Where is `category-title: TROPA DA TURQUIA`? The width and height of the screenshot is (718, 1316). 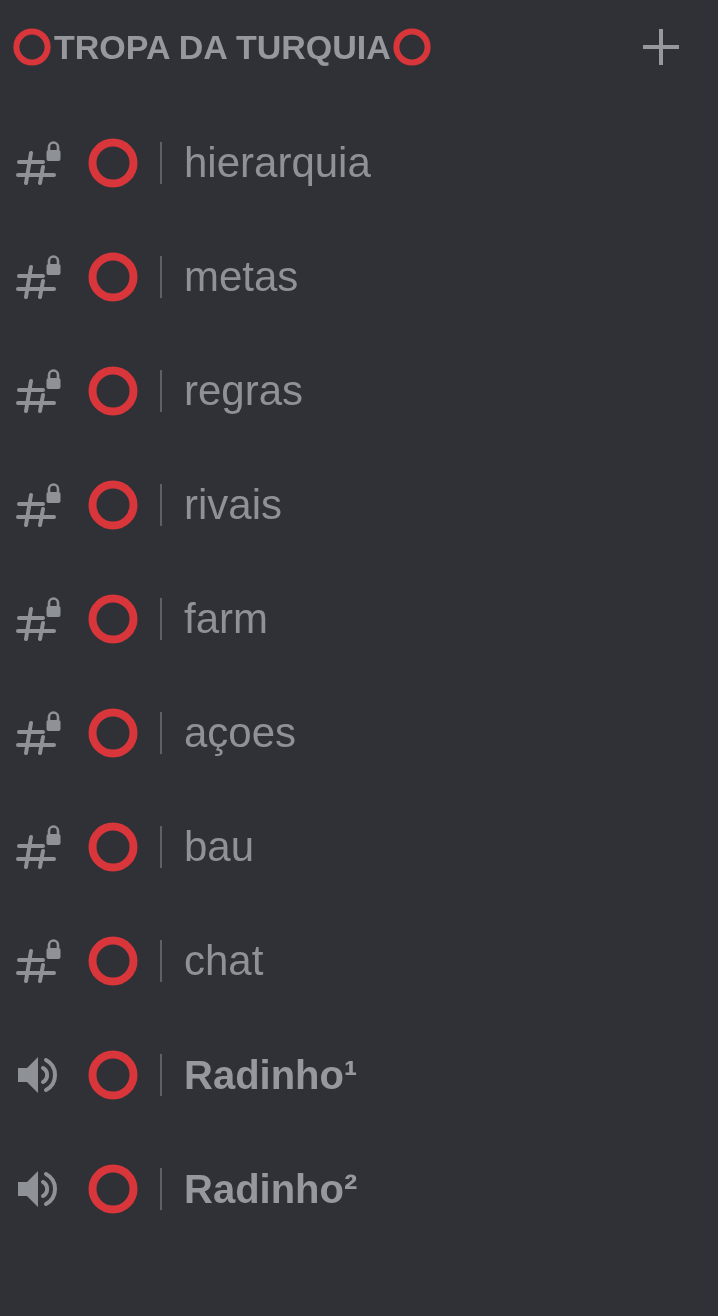
category-title: TROPA DA TURQUIA is located at coordinates (222, 47).